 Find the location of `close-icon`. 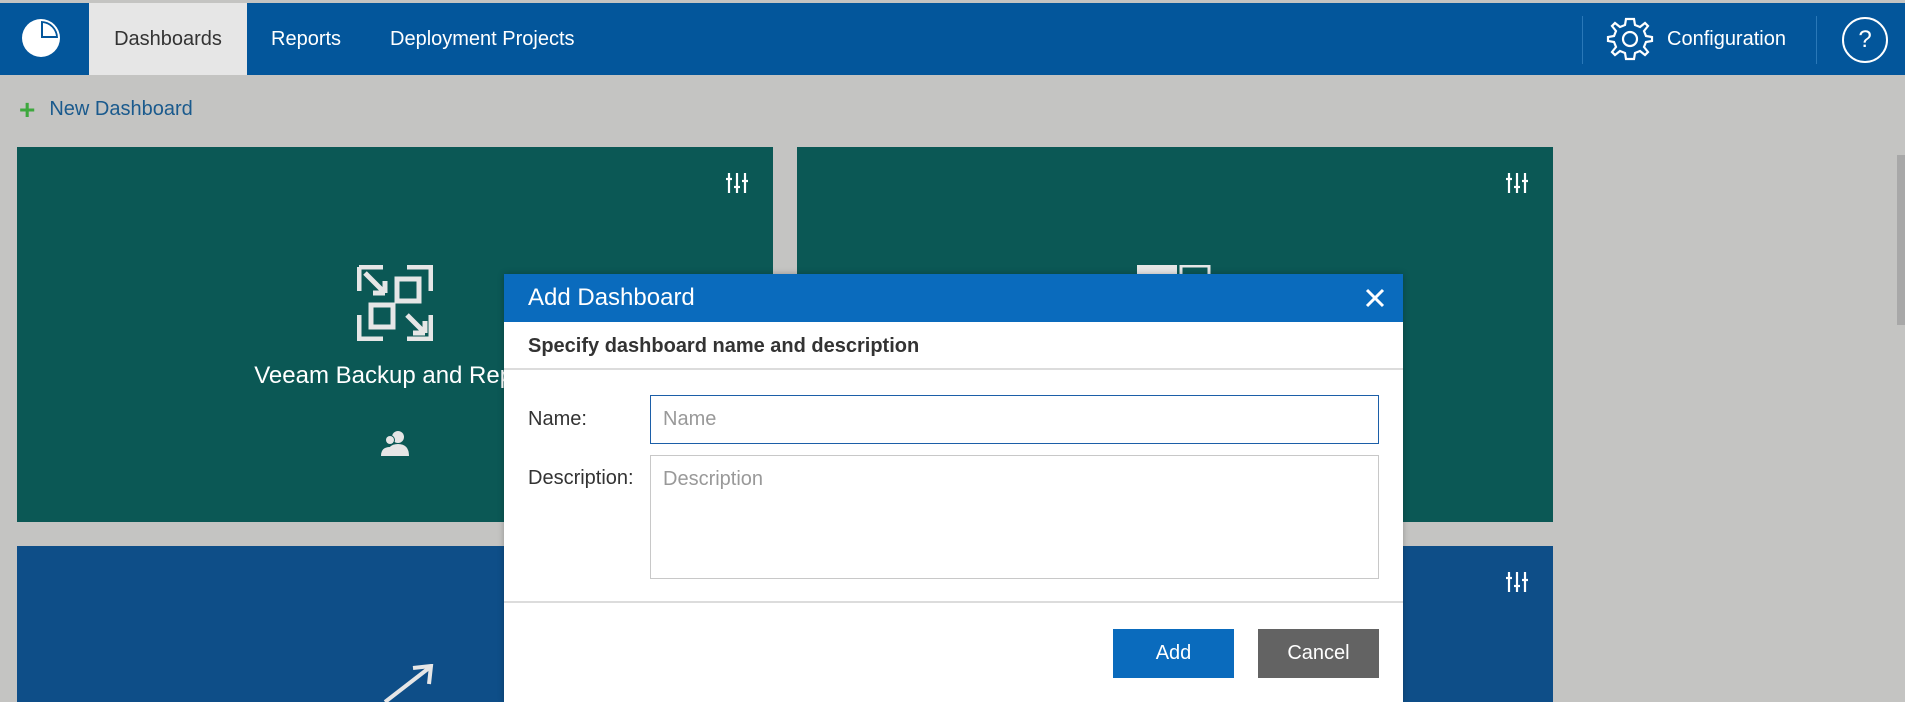

close-icon is located at coordinates (1375, 298).